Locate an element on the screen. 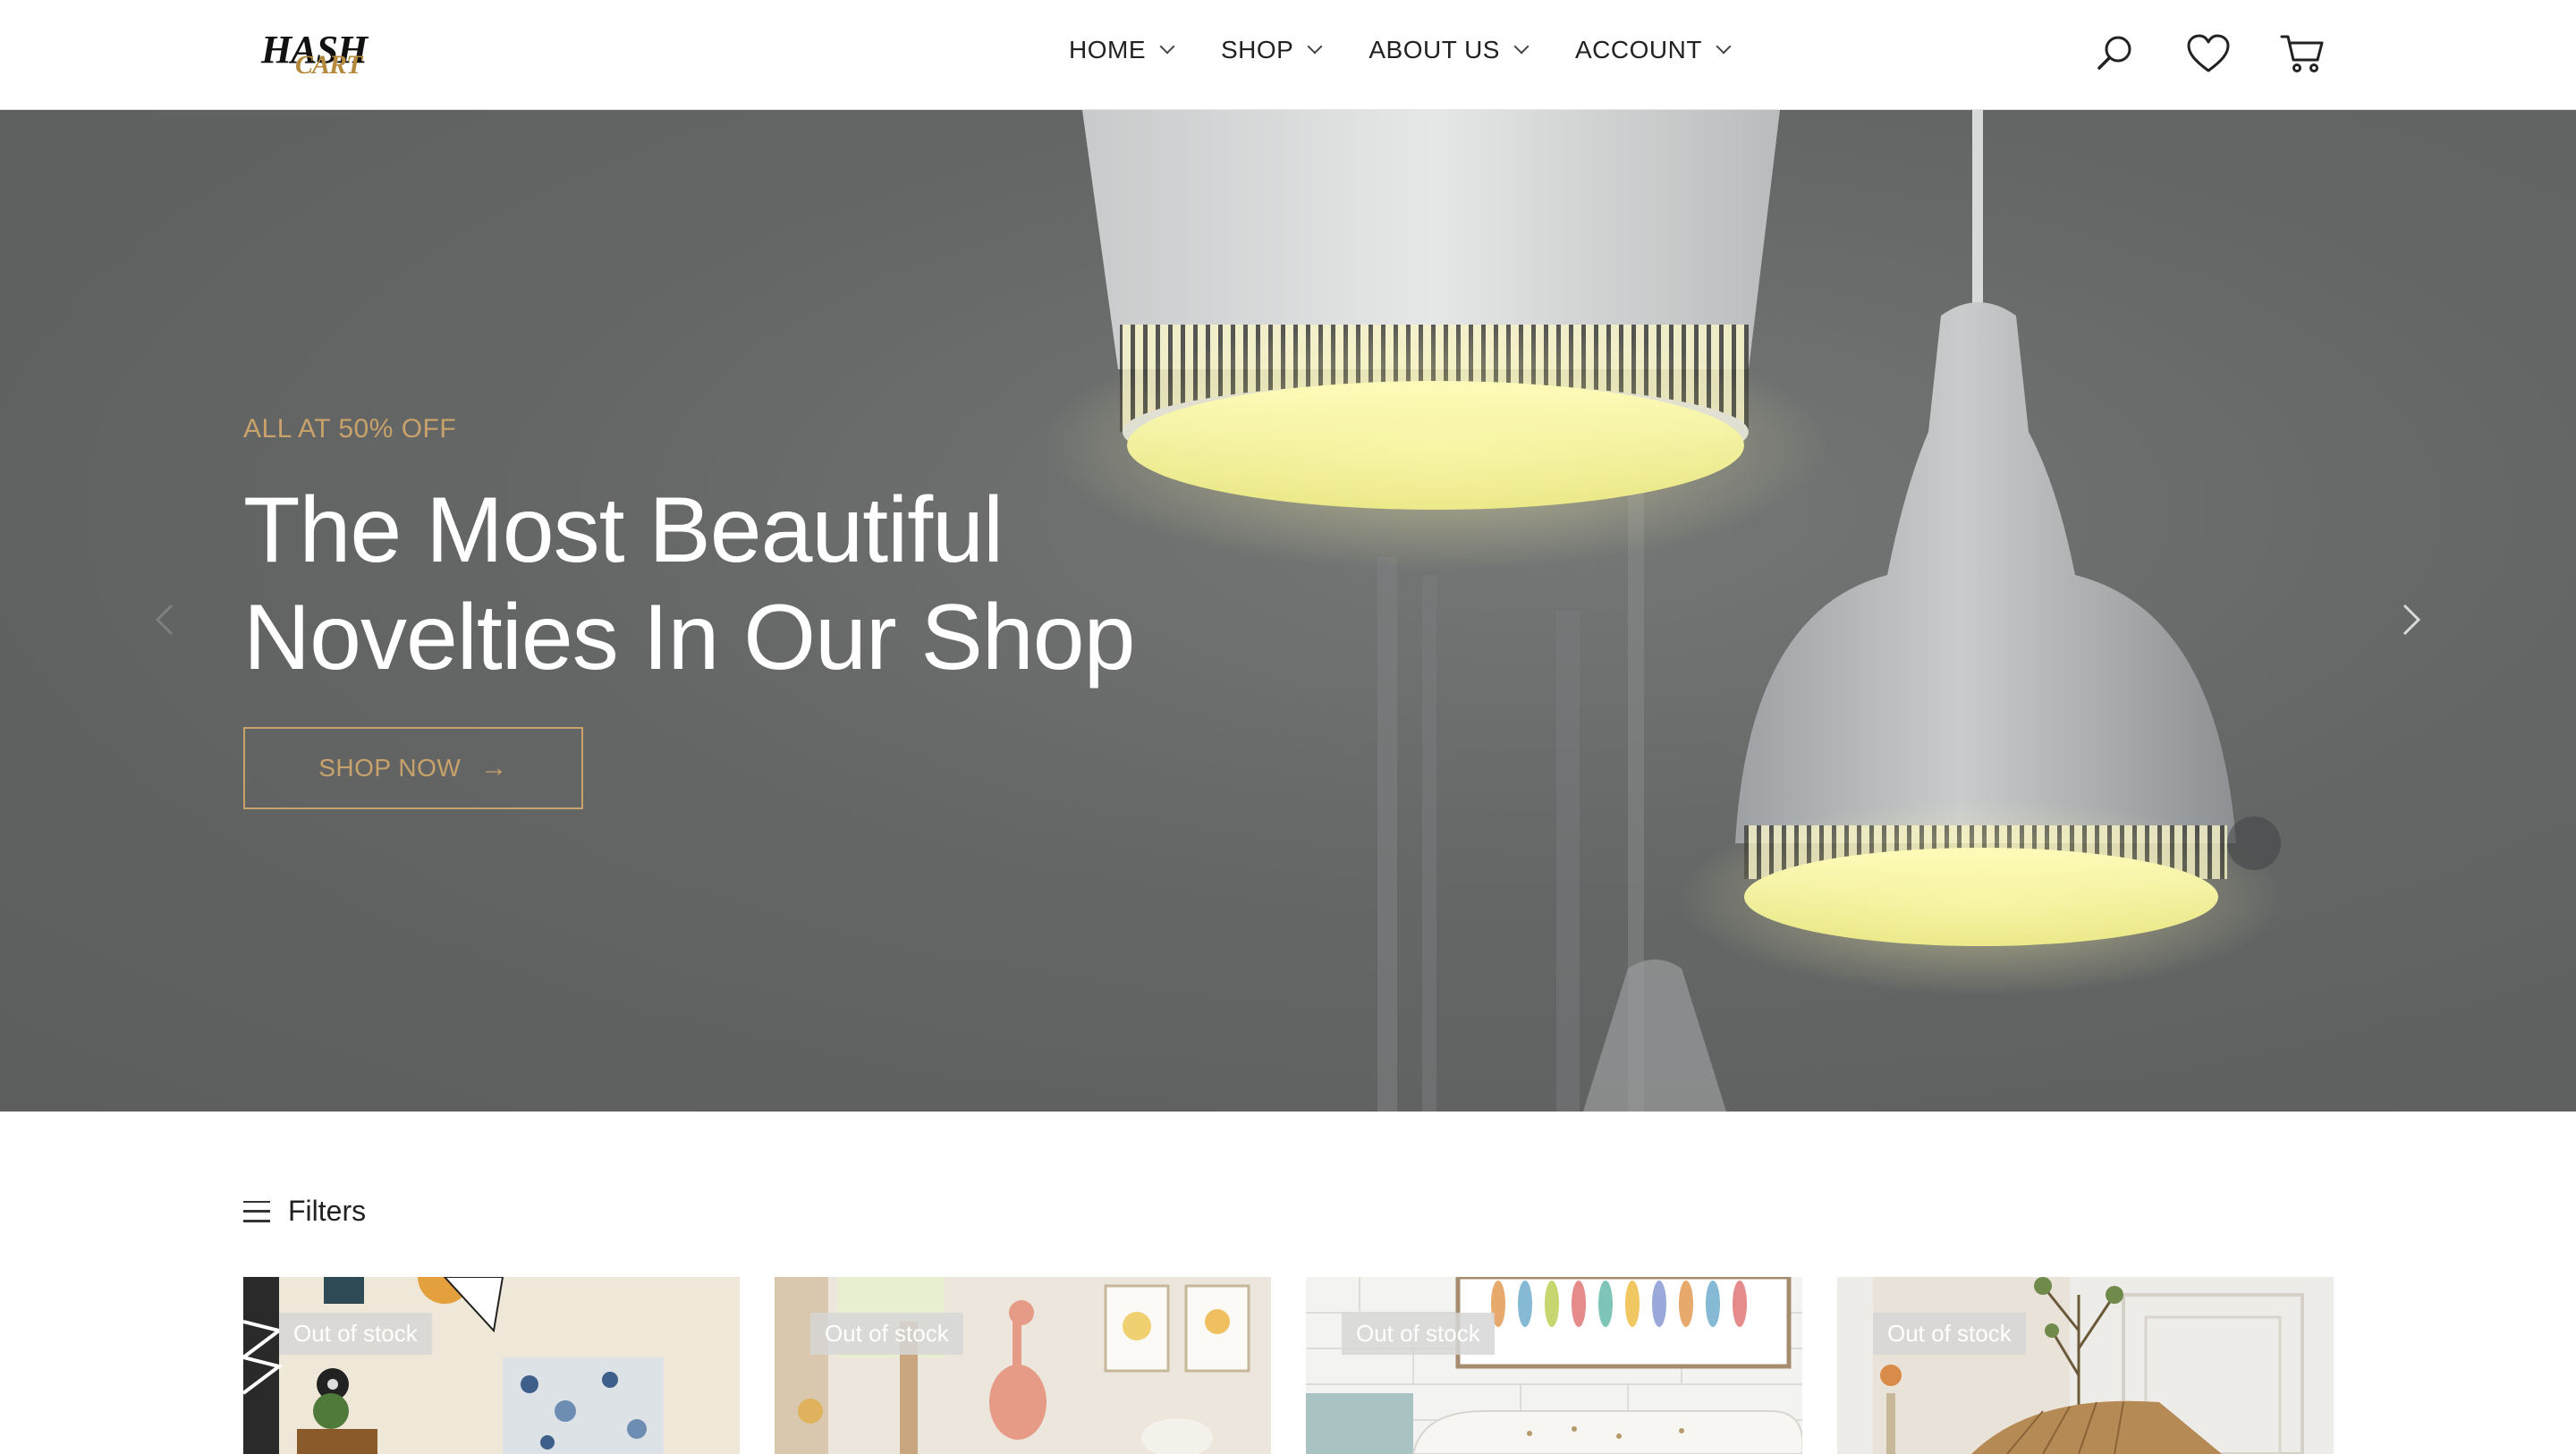 The width and height of the screenshot is (2576, 1454). menu-icon is located at coordinates (256, 1211).